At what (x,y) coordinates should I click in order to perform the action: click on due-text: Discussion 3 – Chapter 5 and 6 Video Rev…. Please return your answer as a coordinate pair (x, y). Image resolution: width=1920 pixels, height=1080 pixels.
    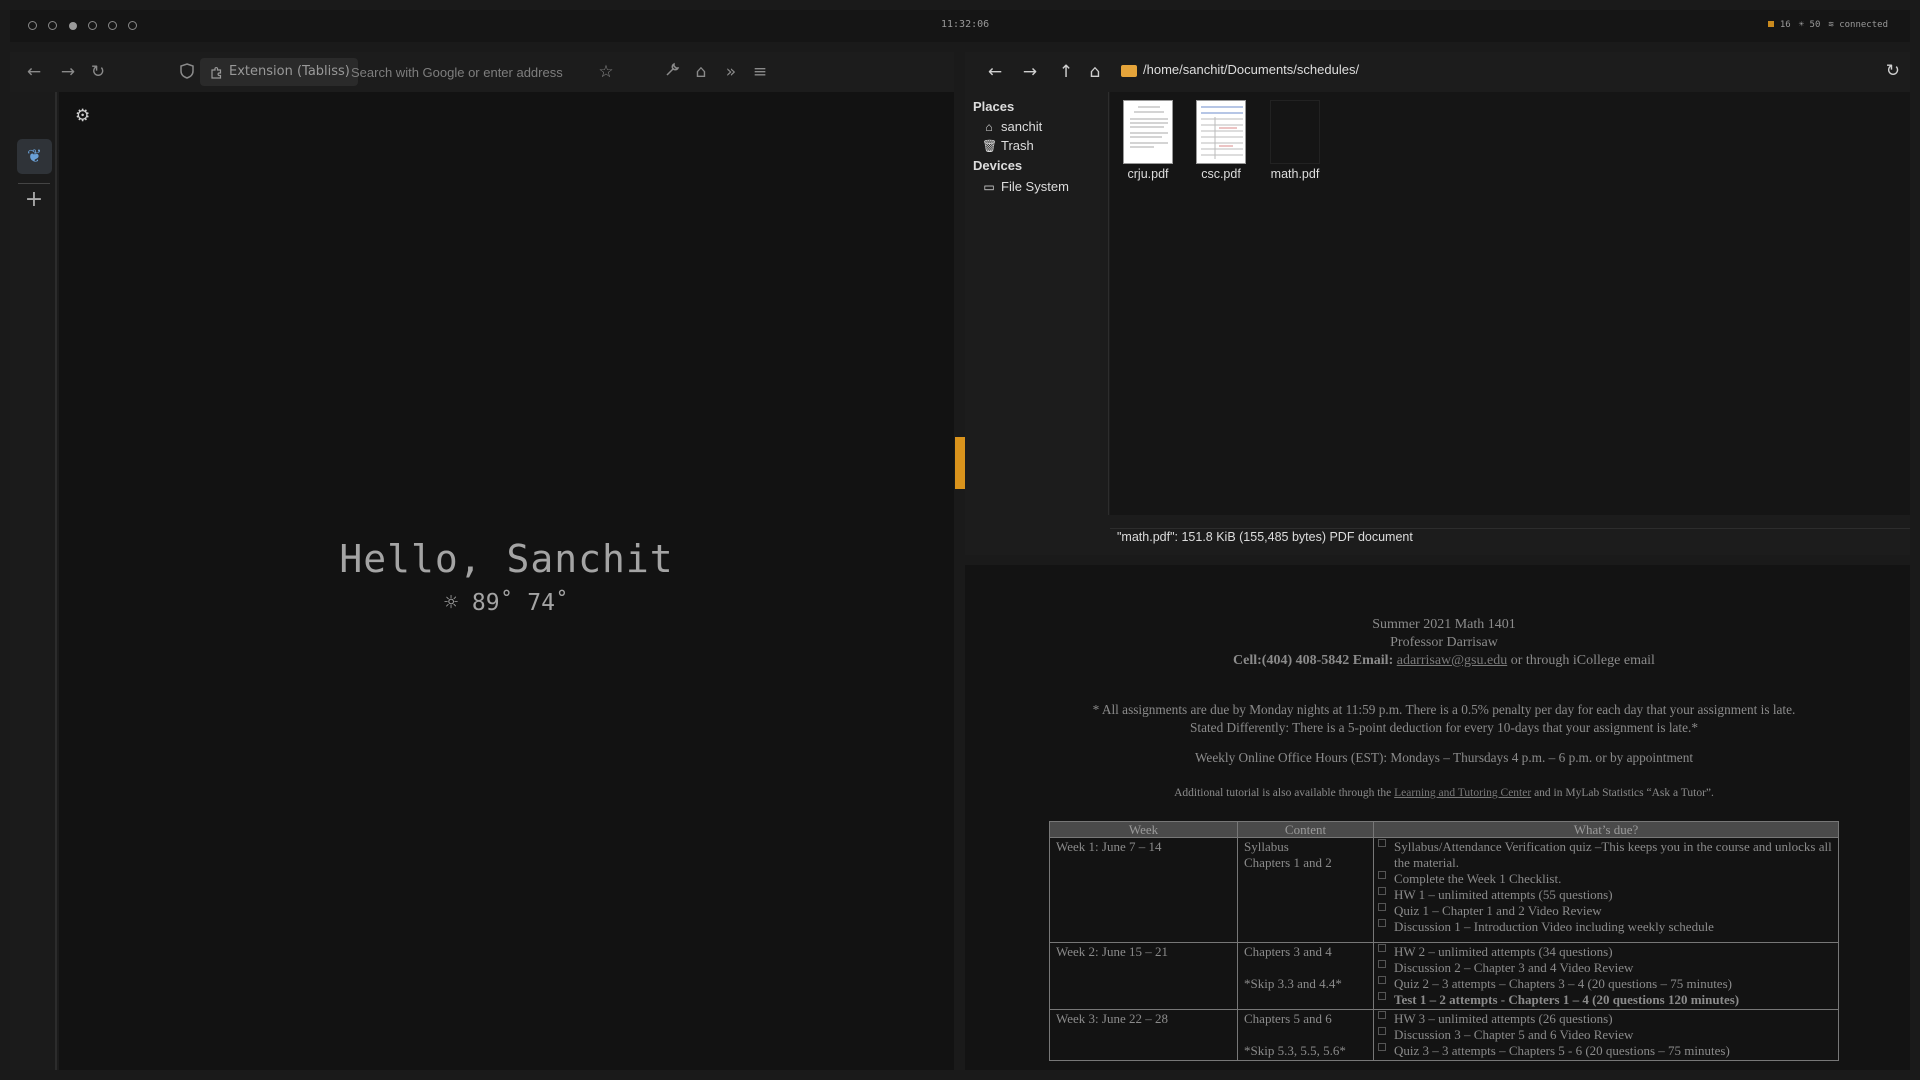
    Looking at the image, I should click on (1514, 1034).